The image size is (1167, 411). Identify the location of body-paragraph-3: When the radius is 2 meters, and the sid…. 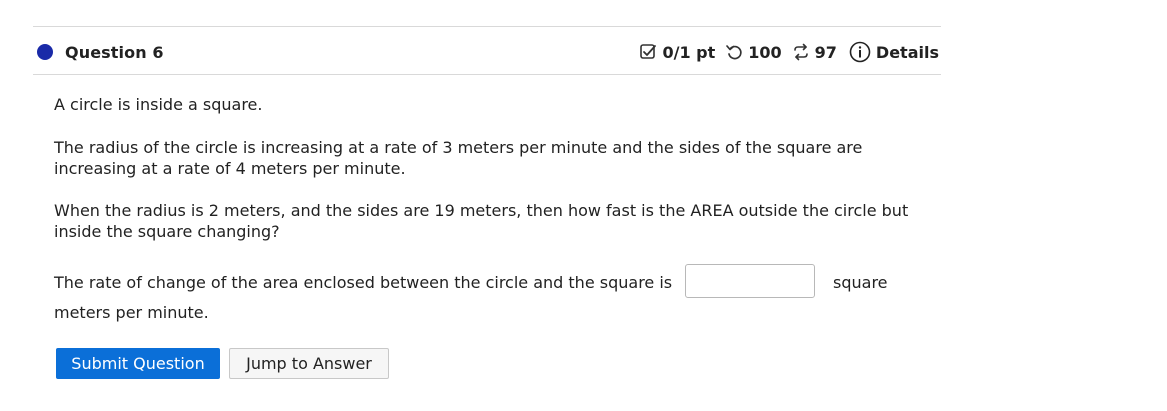
(481, 221).